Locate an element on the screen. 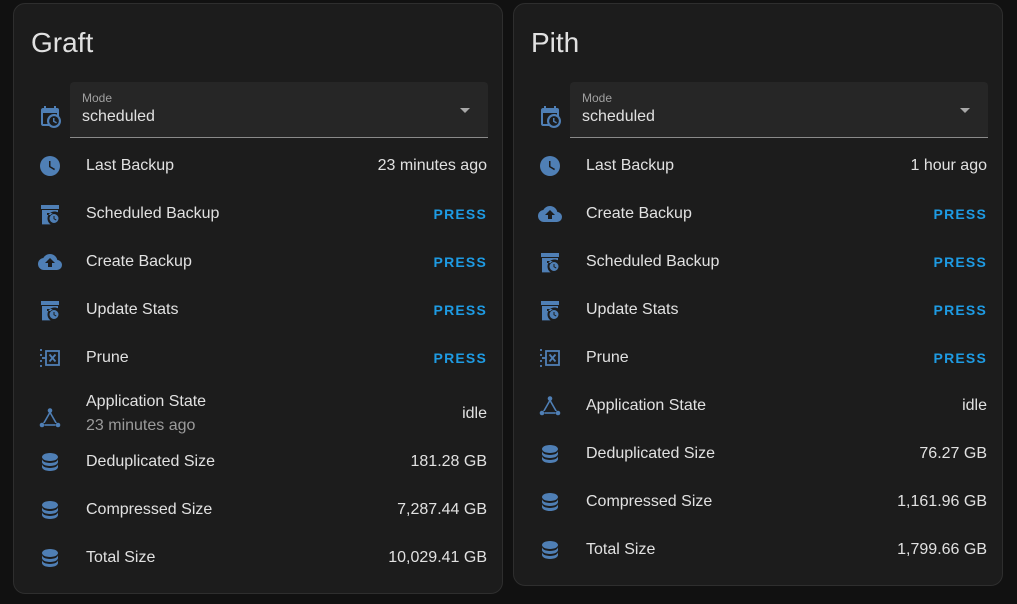 The height and width of the screenshot is (604, 1017). row-value: 1,799.66 GB is located at coordinates (942, 549).